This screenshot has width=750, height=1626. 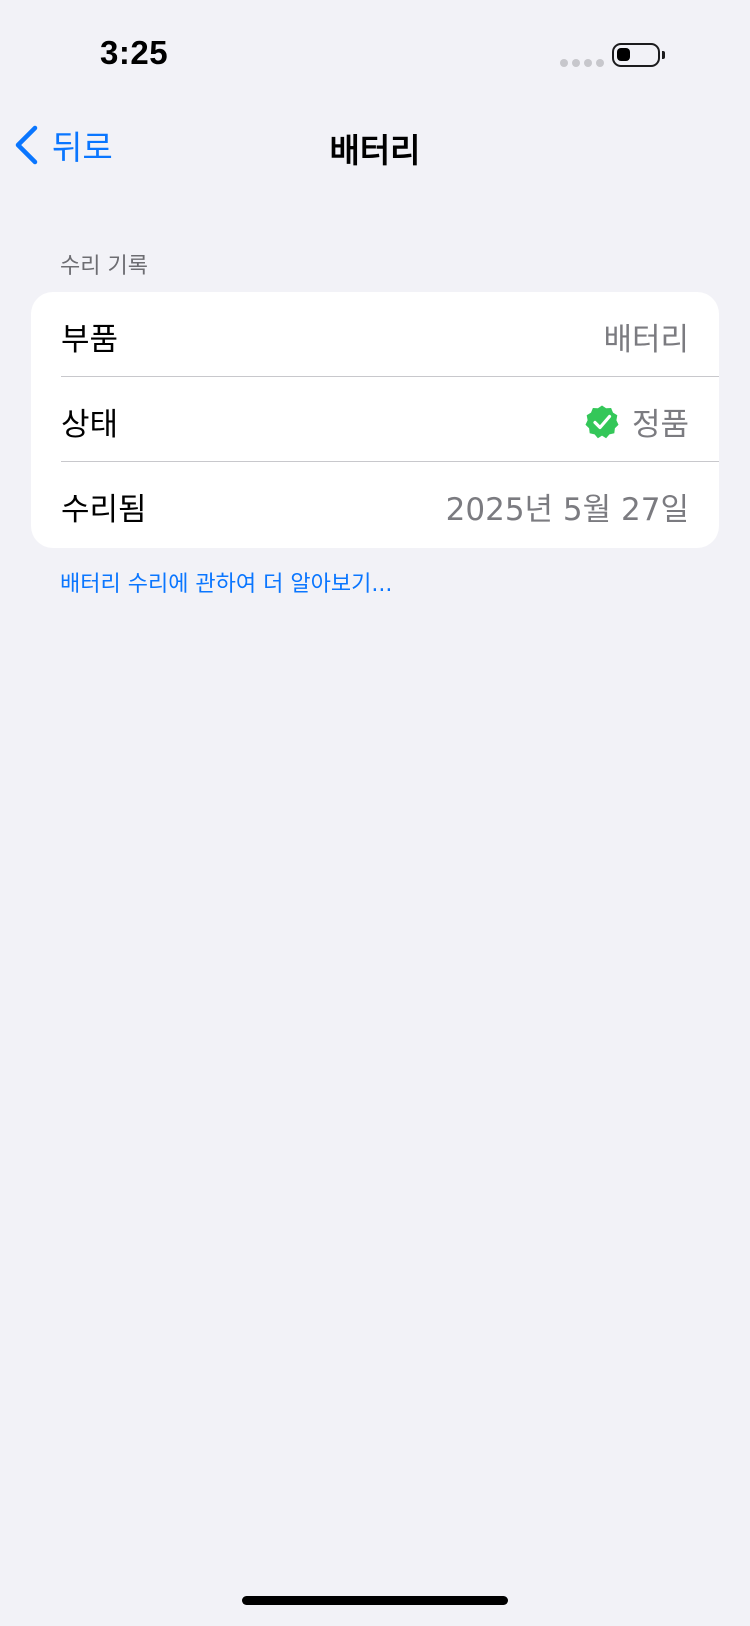 What do you see at coordinates (375, 334) in the screenshot?
I see `row-part: 부품 배터리` at bounding box center [375, 334].